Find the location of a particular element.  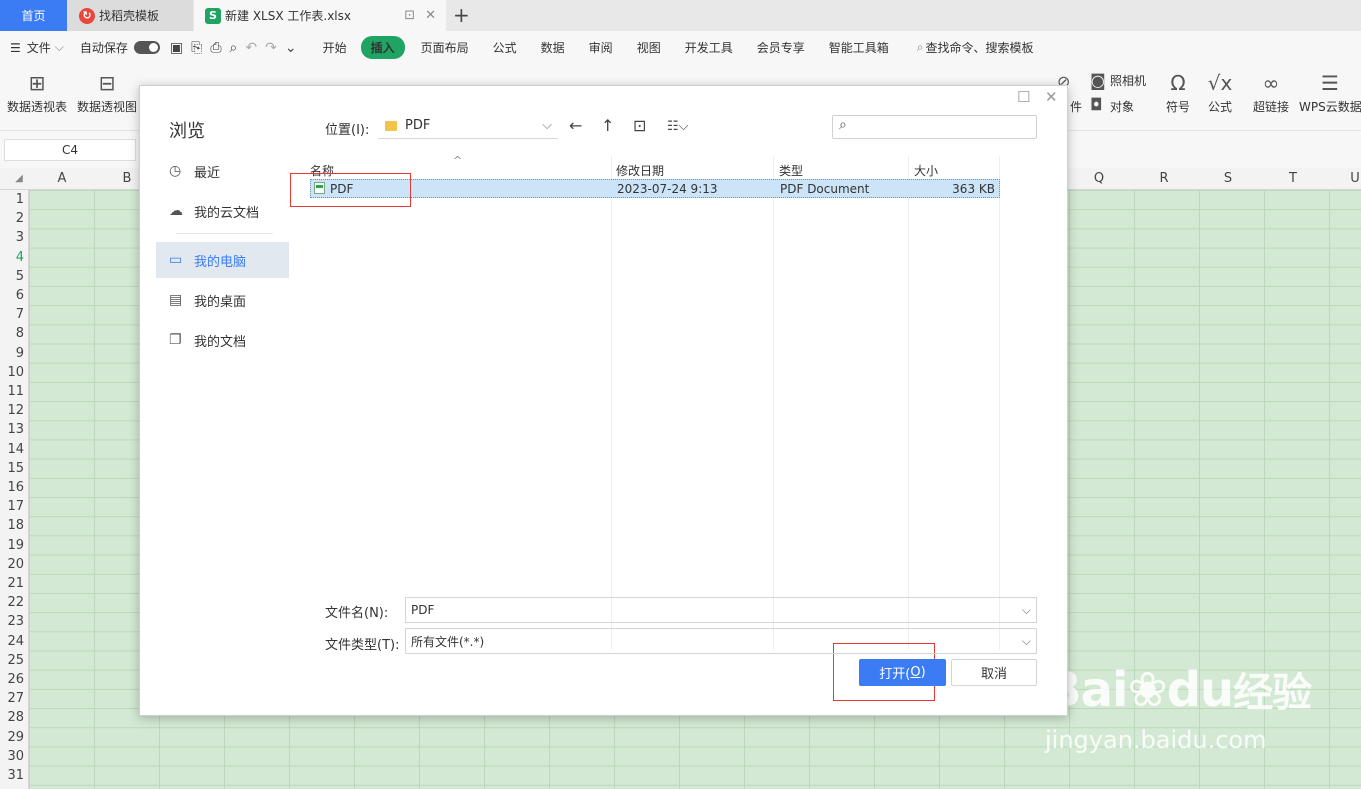

new-folder-icon: ⊡ is located at coordinates (639, 125).